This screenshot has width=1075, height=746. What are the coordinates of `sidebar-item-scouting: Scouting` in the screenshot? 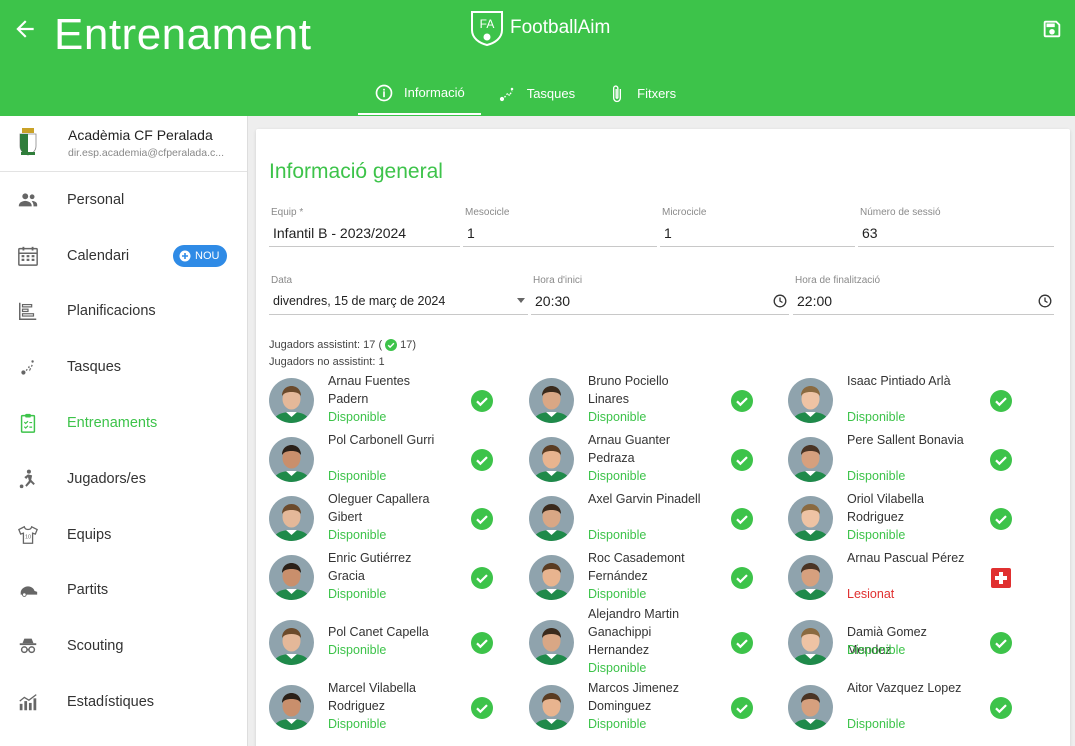 It's located at (123, 646).